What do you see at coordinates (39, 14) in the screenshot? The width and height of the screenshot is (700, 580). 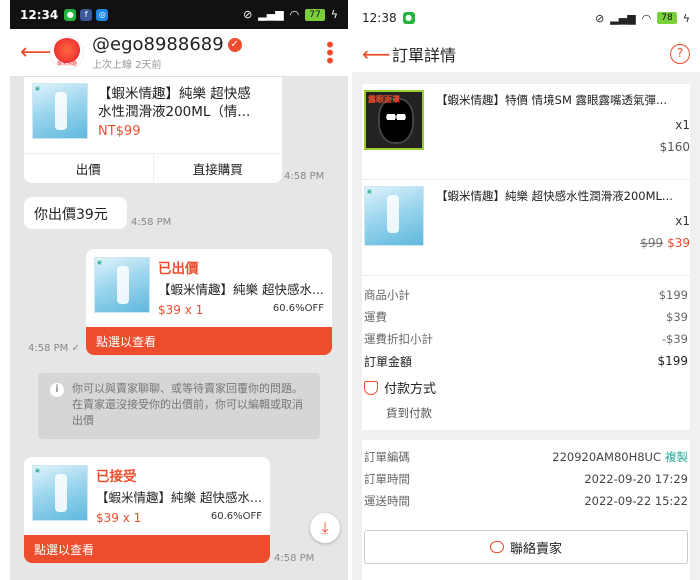 I see `status-time: 12:34` at bounding box center [39, 14].